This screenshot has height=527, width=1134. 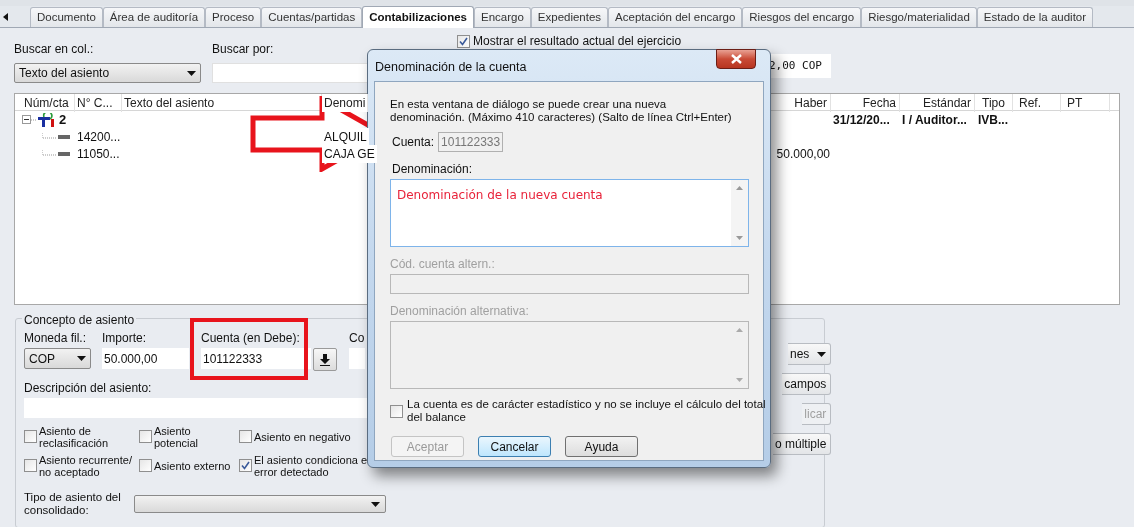 I want to click on checkbox-label: Asiento en negativo, so click(x=302, y=436).